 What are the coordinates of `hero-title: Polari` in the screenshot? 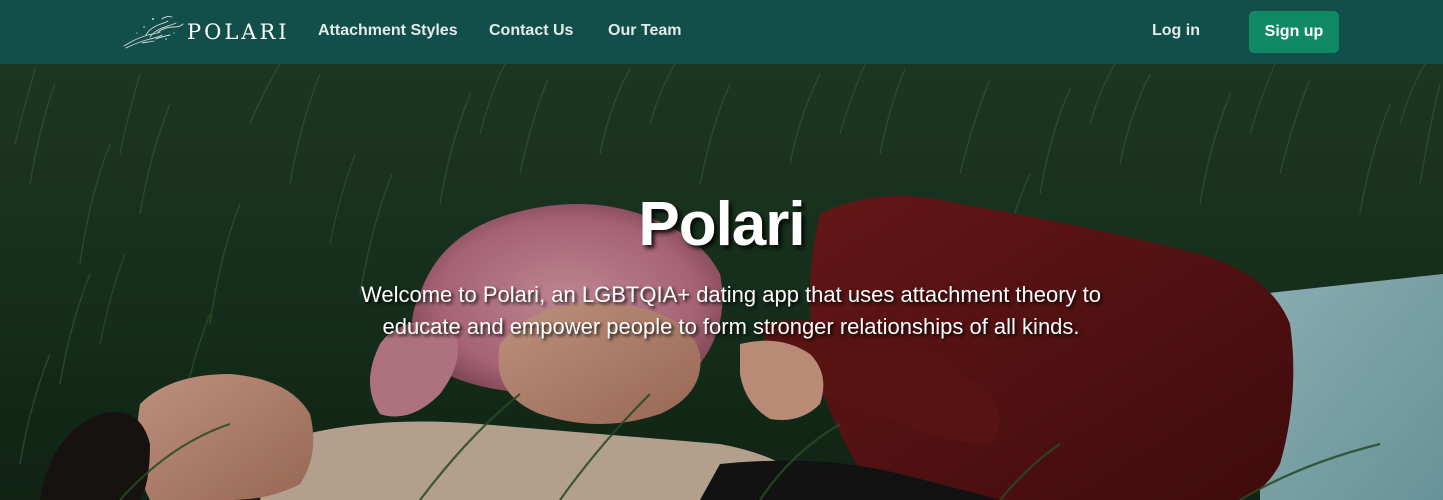 It's located at (721, 224).